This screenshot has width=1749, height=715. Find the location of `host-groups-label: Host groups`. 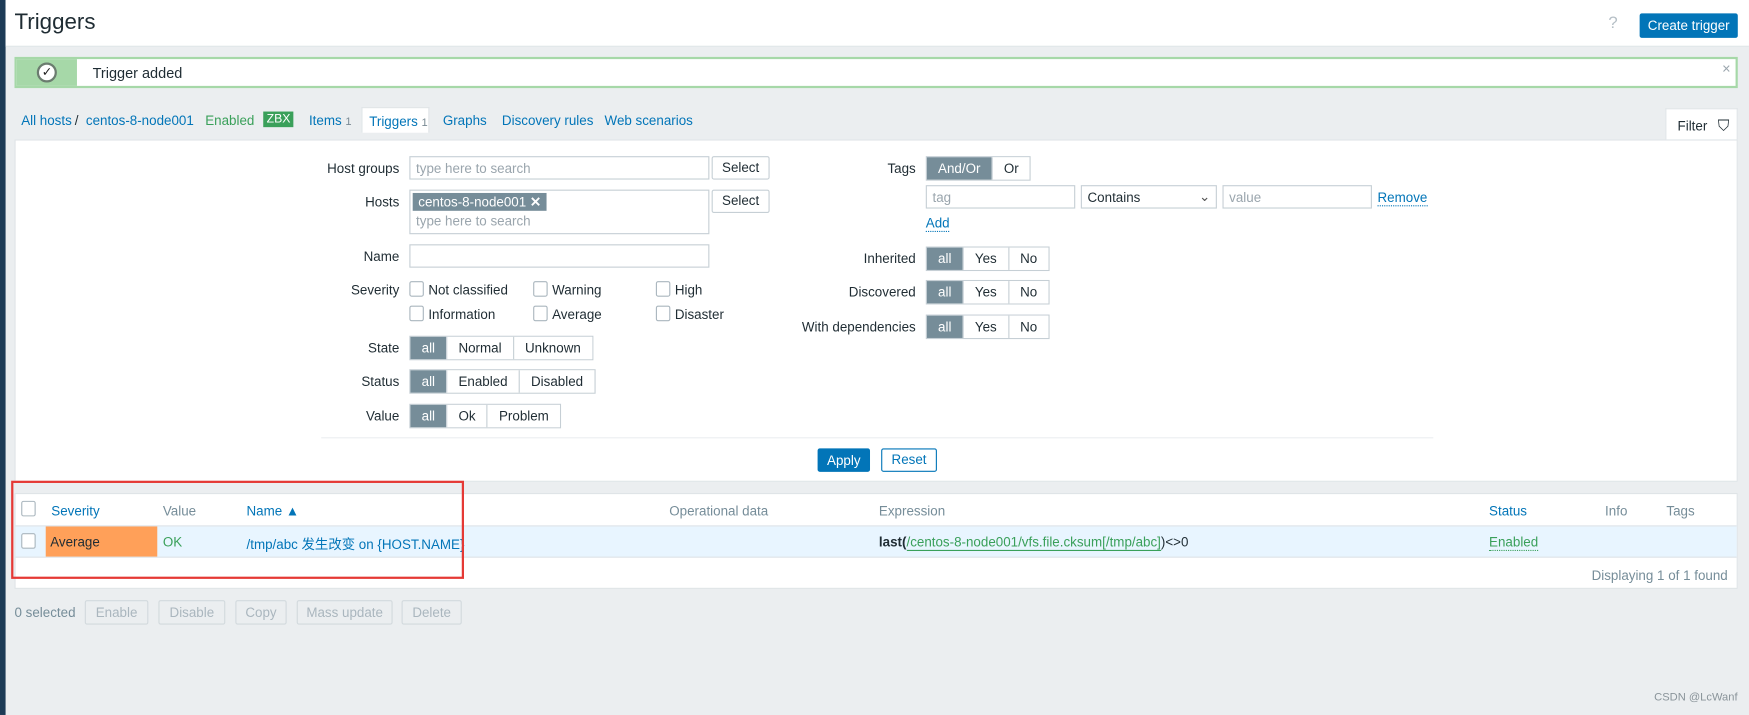

host-groups-label: Host groups is located at coordinates (363, 168).